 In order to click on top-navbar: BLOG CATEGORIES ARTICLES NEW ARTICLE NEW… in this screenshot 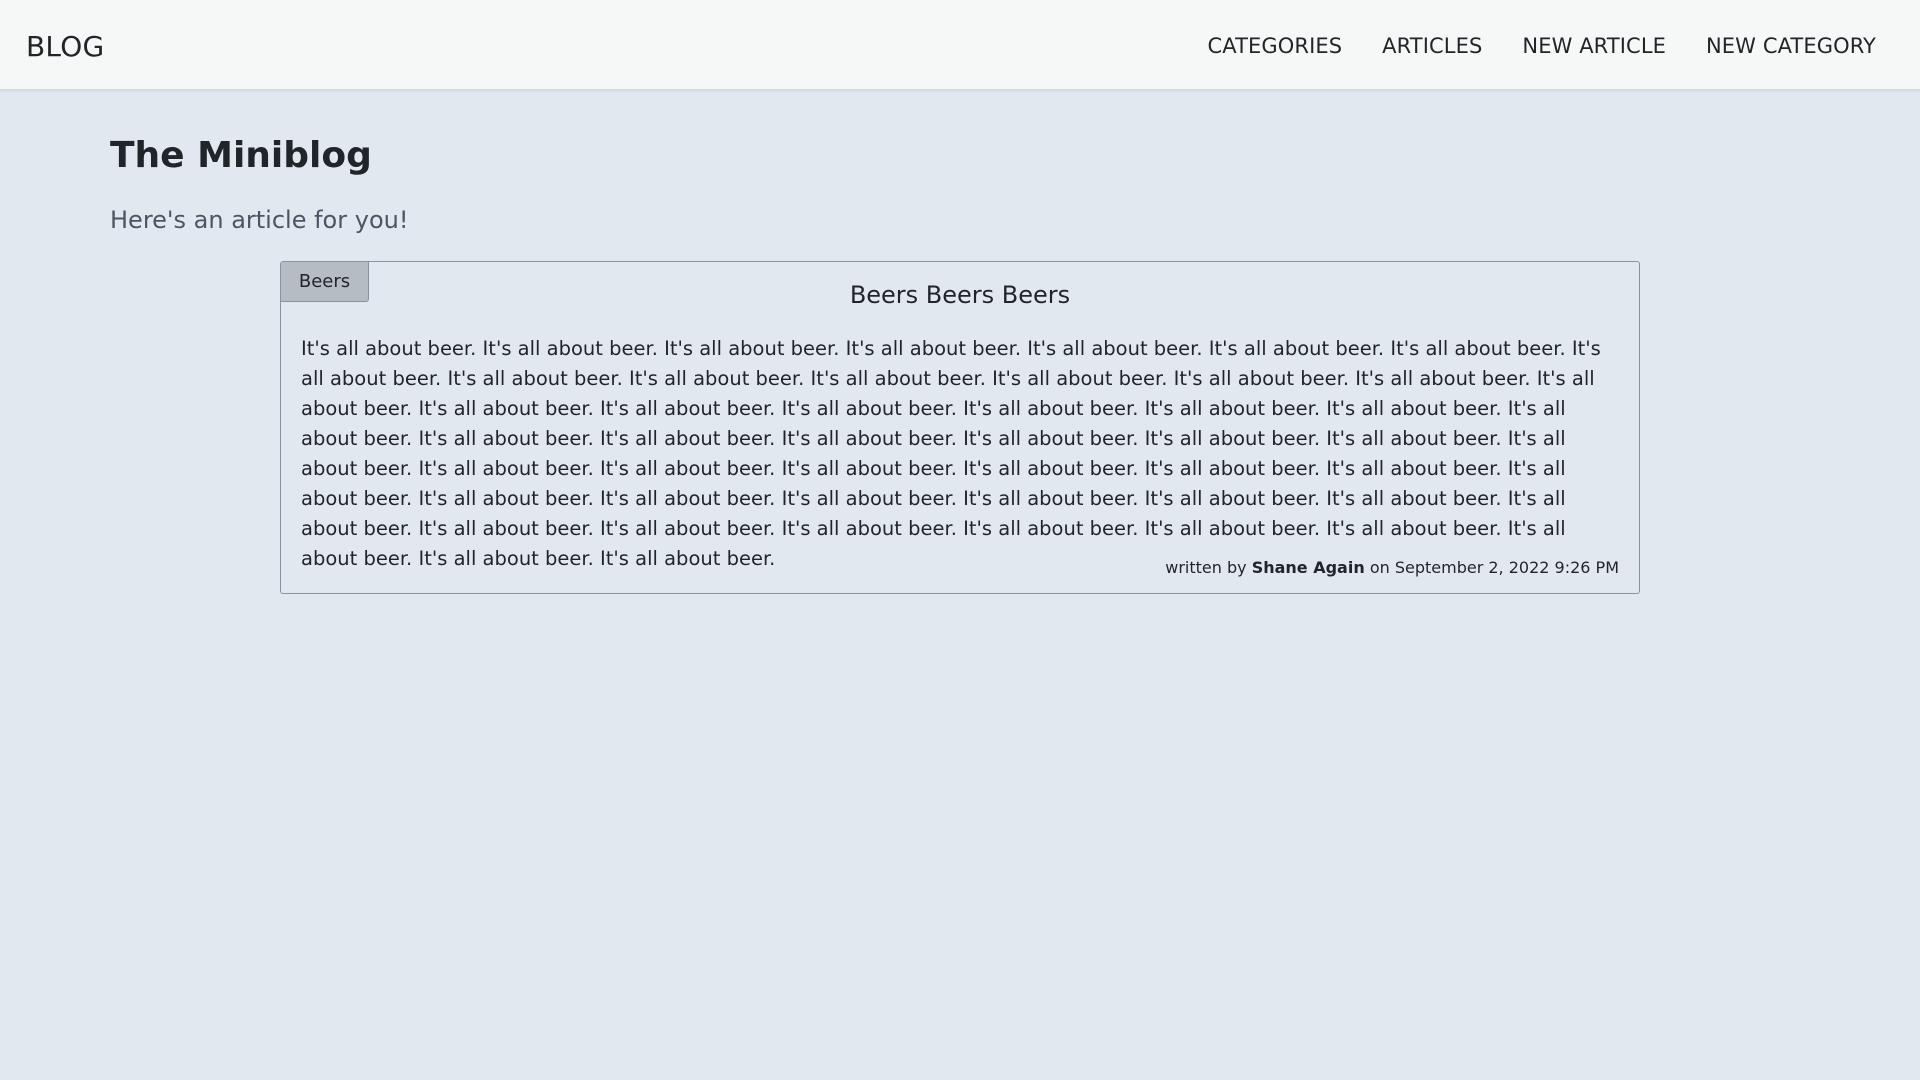, I will do `click(960, 45)`.